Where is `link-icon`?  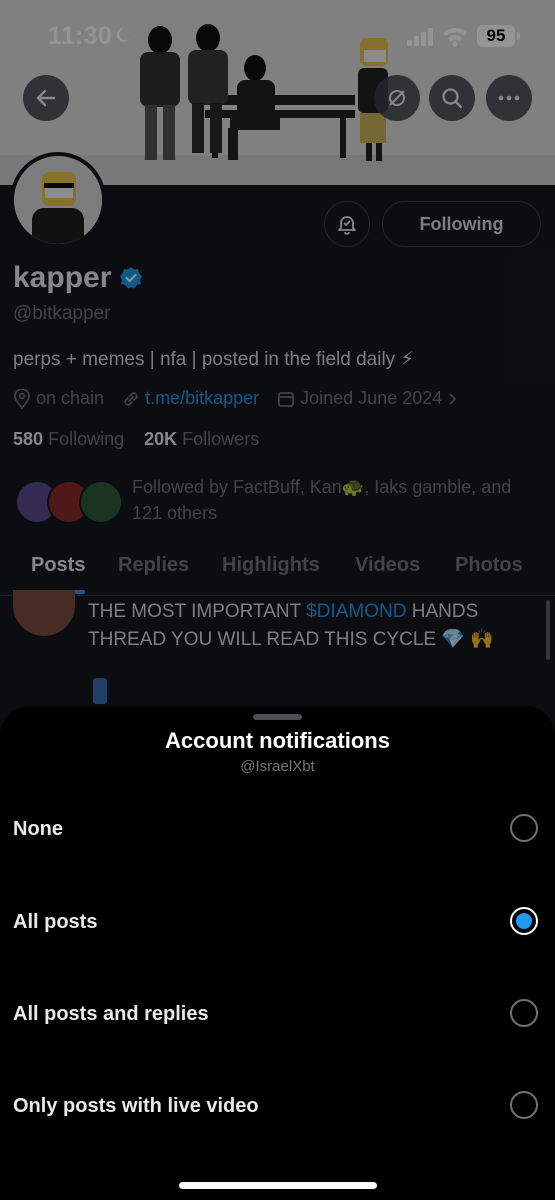 link-icon is located at coordinates (131, 398).